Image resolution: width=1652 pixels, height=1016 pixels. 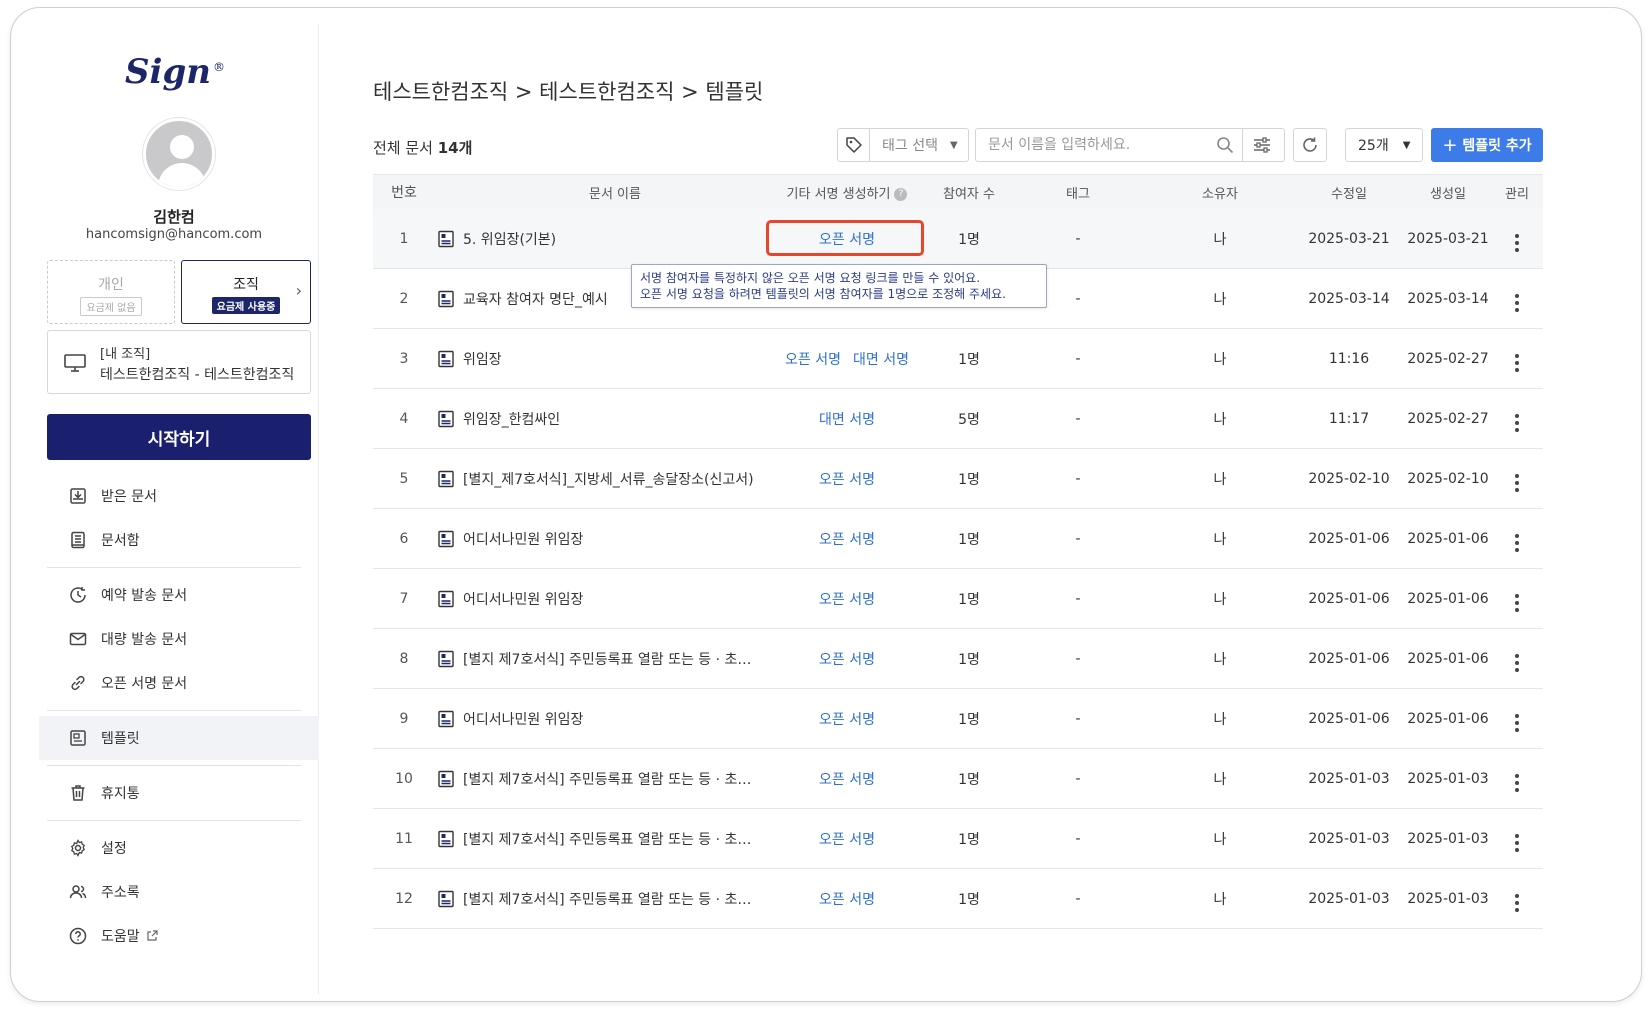 What do you see at coordinates (901, 194) in the screenshot?
I see `help-question-icon: ?` at bounding box center [901, 194].